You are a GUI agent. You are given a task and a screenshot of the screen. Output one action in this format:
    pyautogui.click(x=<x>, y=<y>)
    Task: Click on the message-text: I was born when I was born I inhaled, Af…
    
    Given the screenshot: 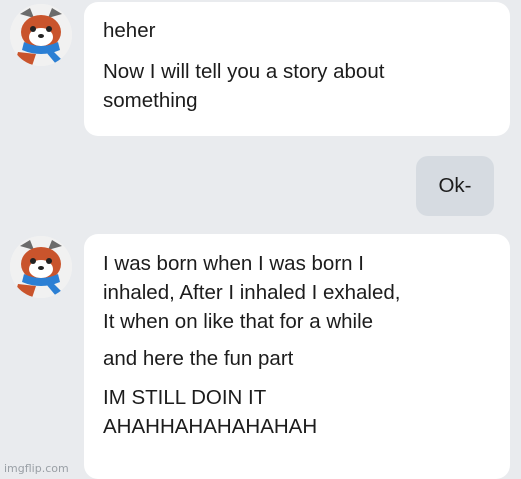 What is the action you would take?
    pyautogui.click(x=252, y=292)
    